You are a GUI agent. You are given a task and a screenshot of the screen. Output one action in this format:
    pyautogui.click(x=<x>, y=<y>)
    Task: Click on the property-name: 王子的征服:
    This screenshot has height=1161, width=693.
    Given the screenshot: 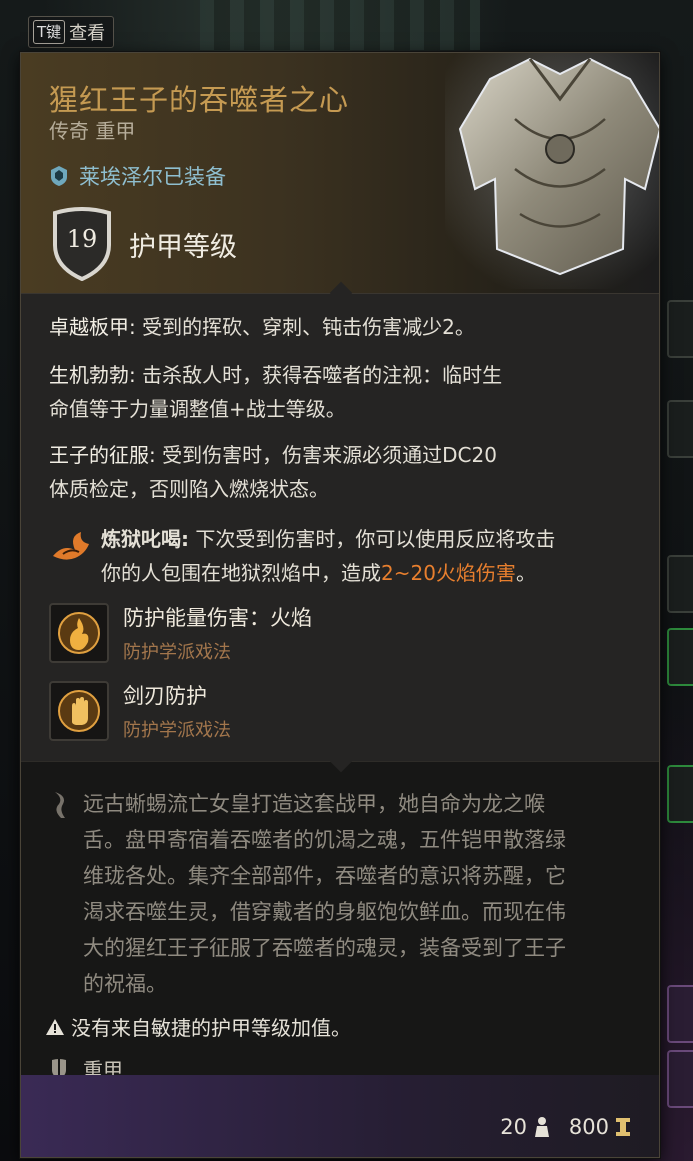 What is the action you would take?
    pyautogui.click(x=102, y=455)
    